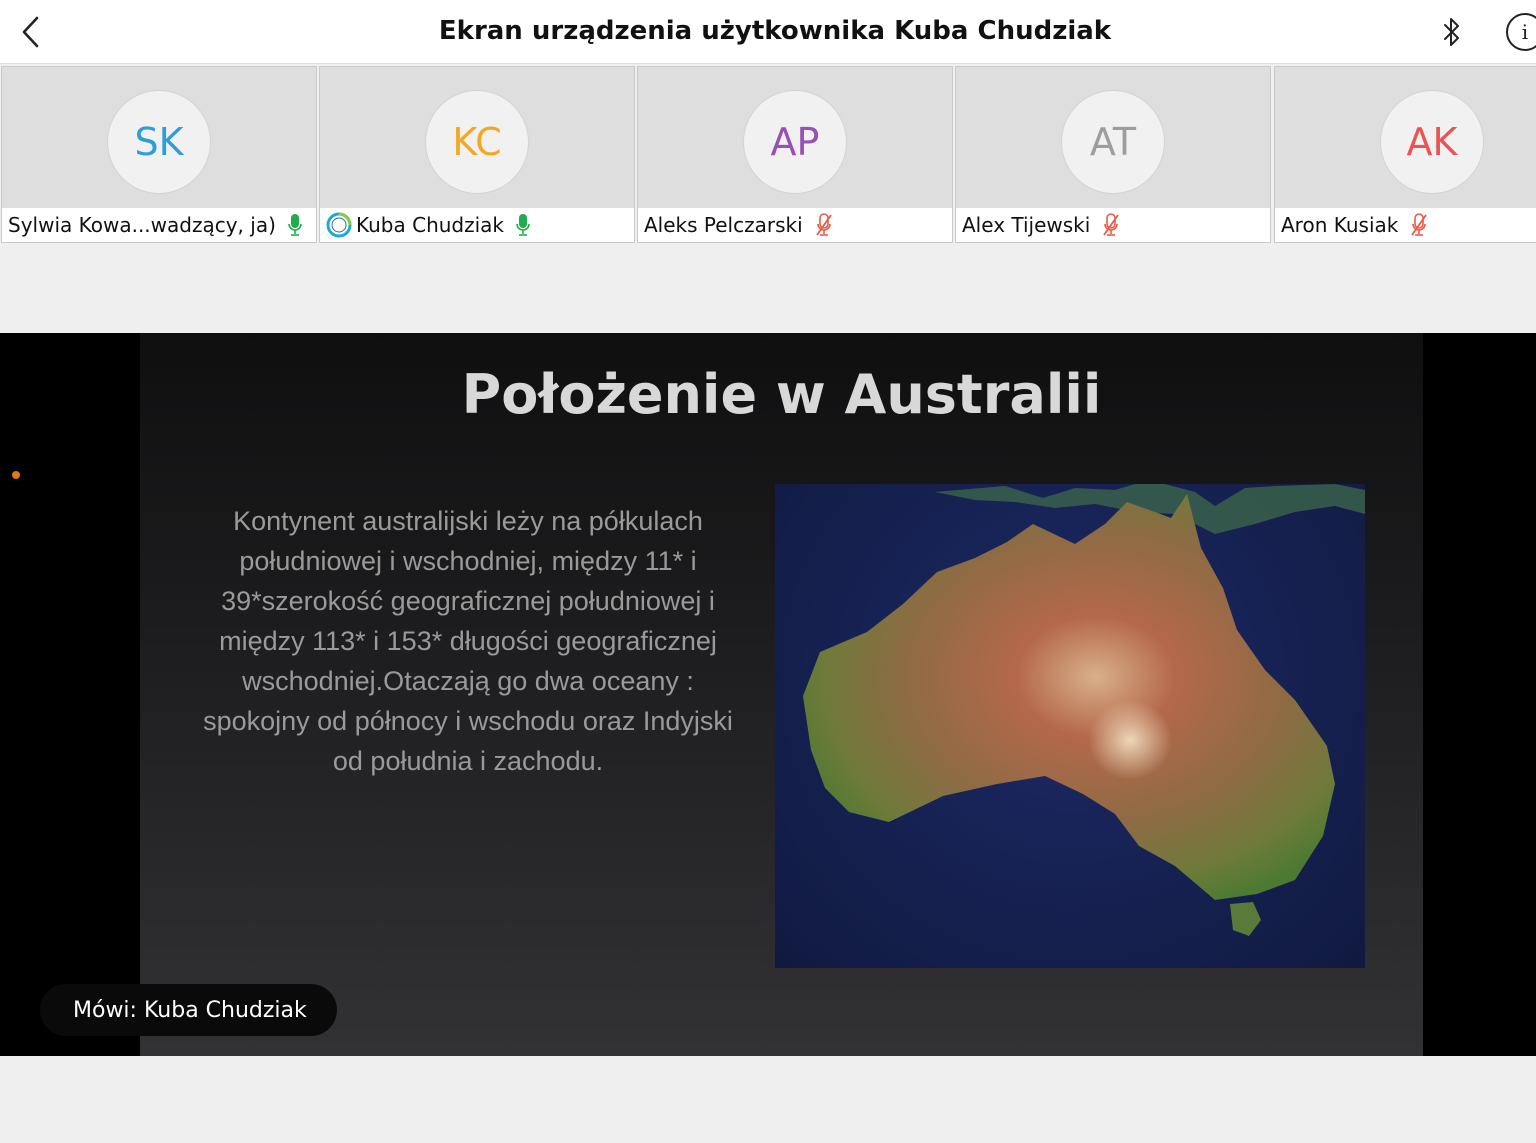 The height and width of the screenshot is (1143, 1536). I want to click on avatar: SK, so click(159, 142).